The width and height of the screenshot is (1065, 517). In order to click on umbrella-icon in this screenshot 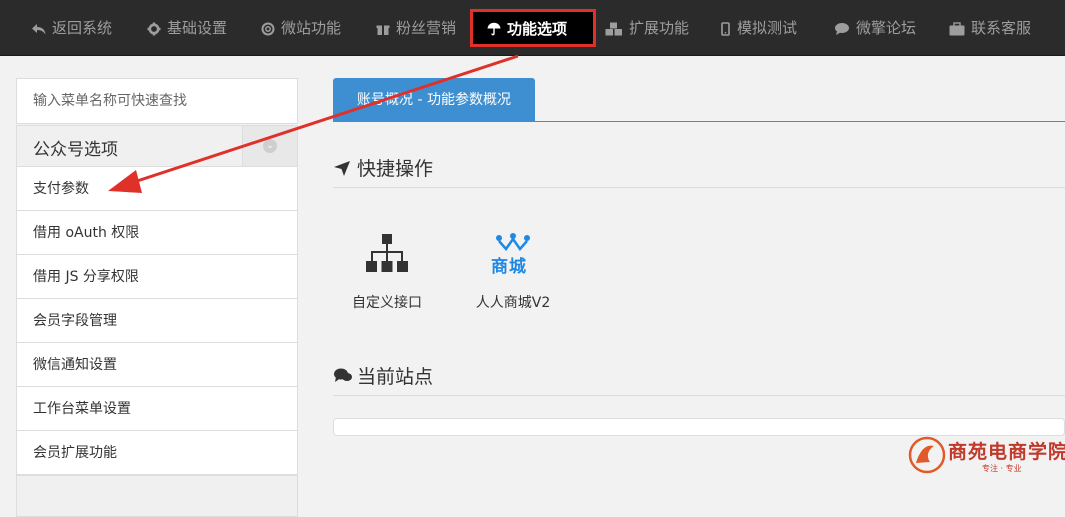, I will do `click(494, 29)`.